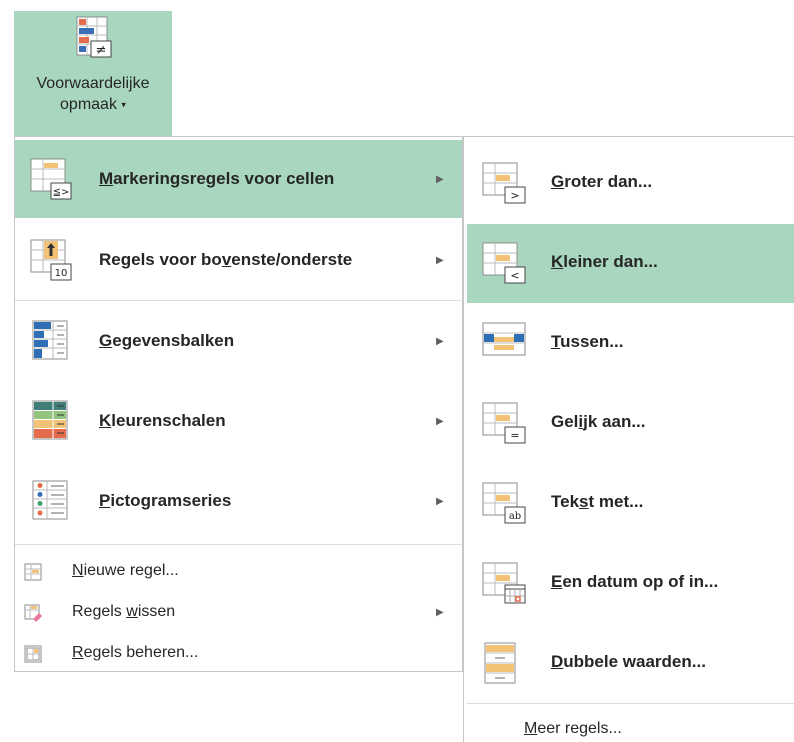  I want to click on between-icon, so click(504, 344).